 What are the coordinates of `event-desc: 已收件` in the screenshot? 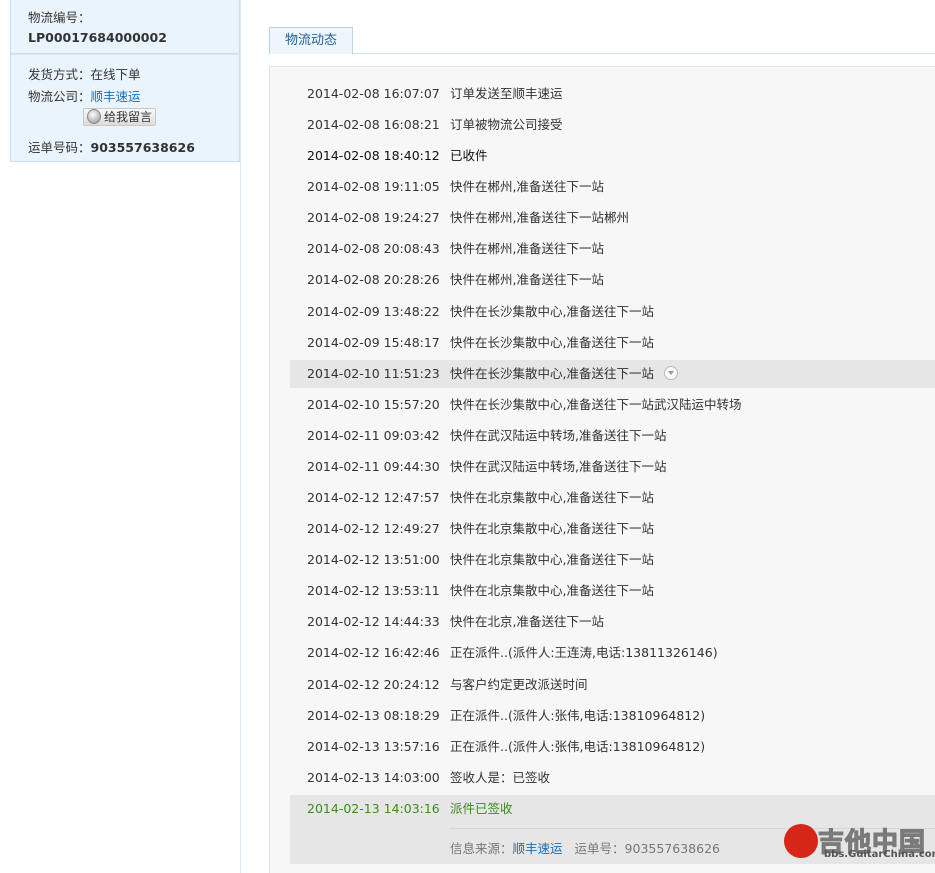 It's located at (469, 156).